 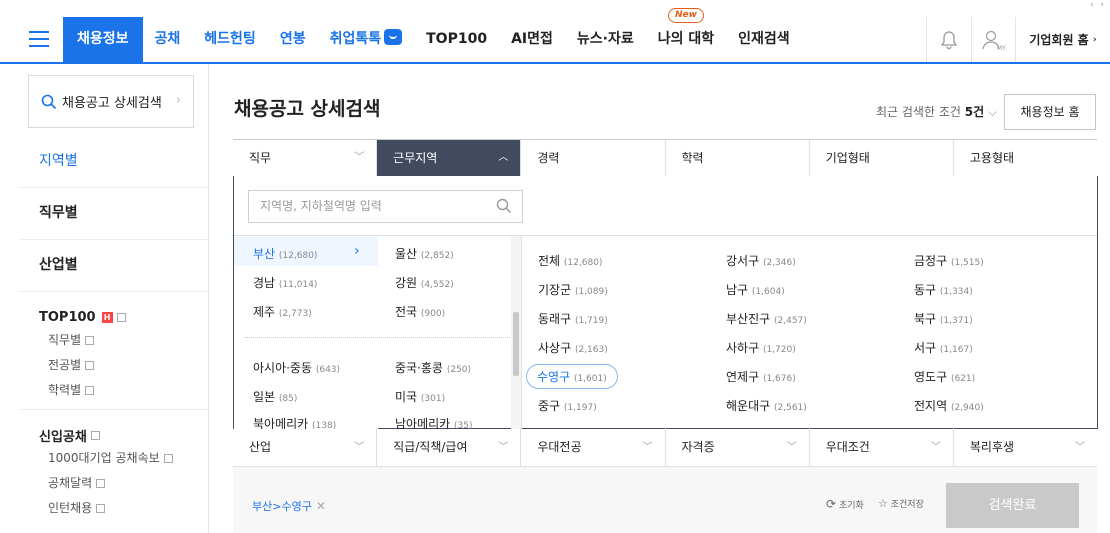 What do you see at coordinates (572, 376) in the screenshot?
I see `district-item: 수영구 (1,601)` at bounding box center [572, 376].